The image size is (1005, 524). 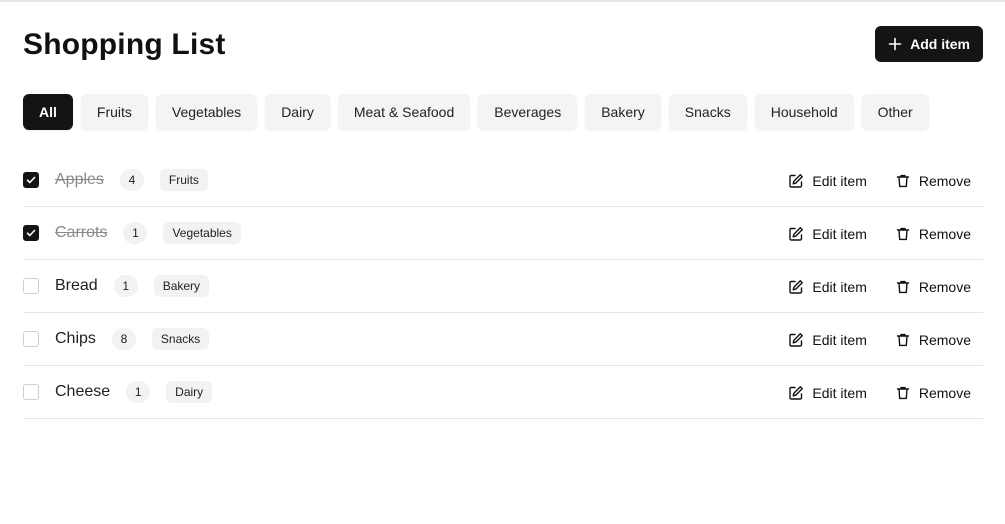 What do you see at coordinates (189, 392) in the screenshot?
I see `category-tag: Dairy` at bounding box center [189, 392].